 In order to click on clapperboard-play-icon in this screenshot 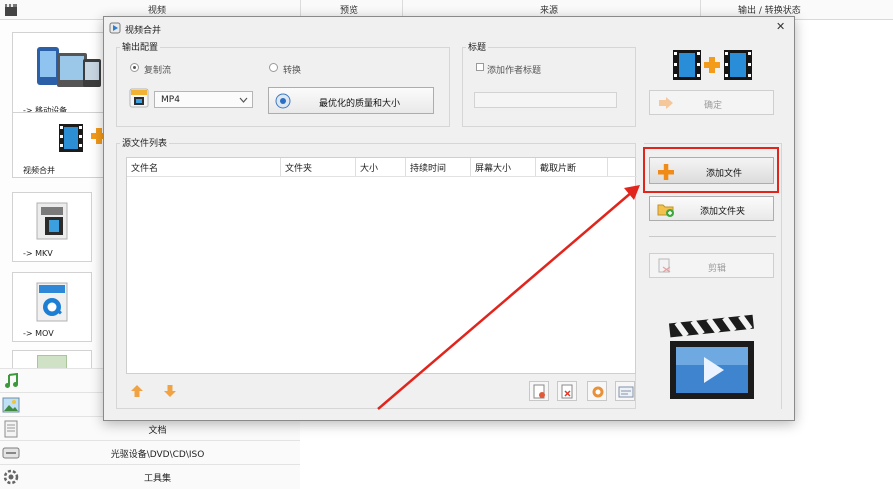, I will do `click(711, 356)`.